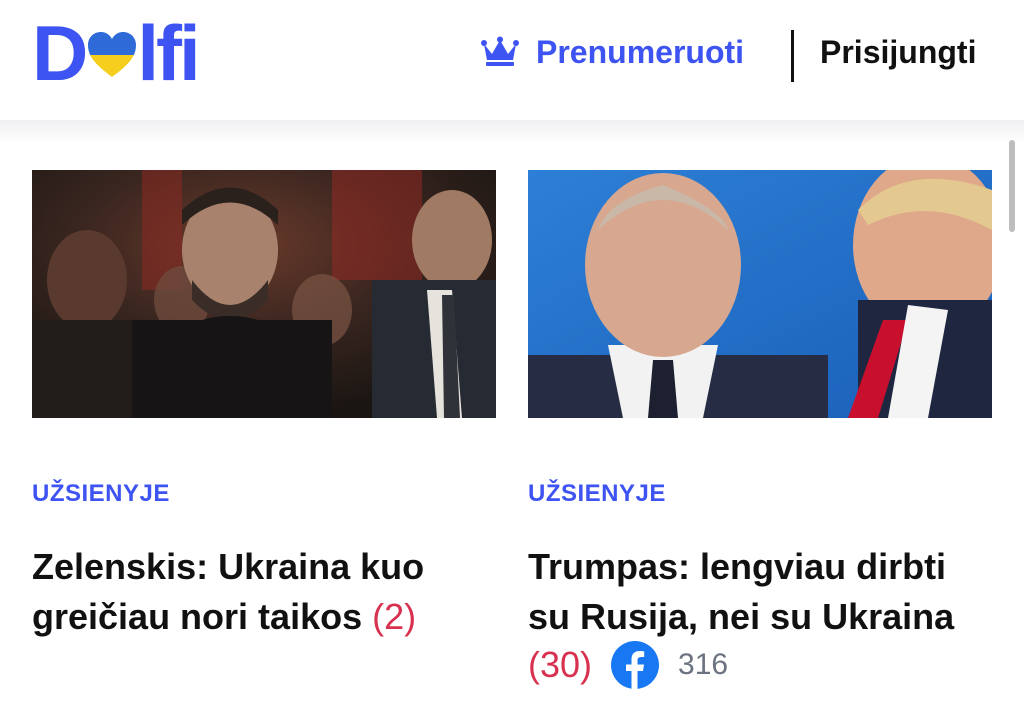 This screenshot has height=722, width=1024. Describe the element at coordinates (168, 53) in the screenshot. I see `logo-letters-lfi: lfi` at that location.